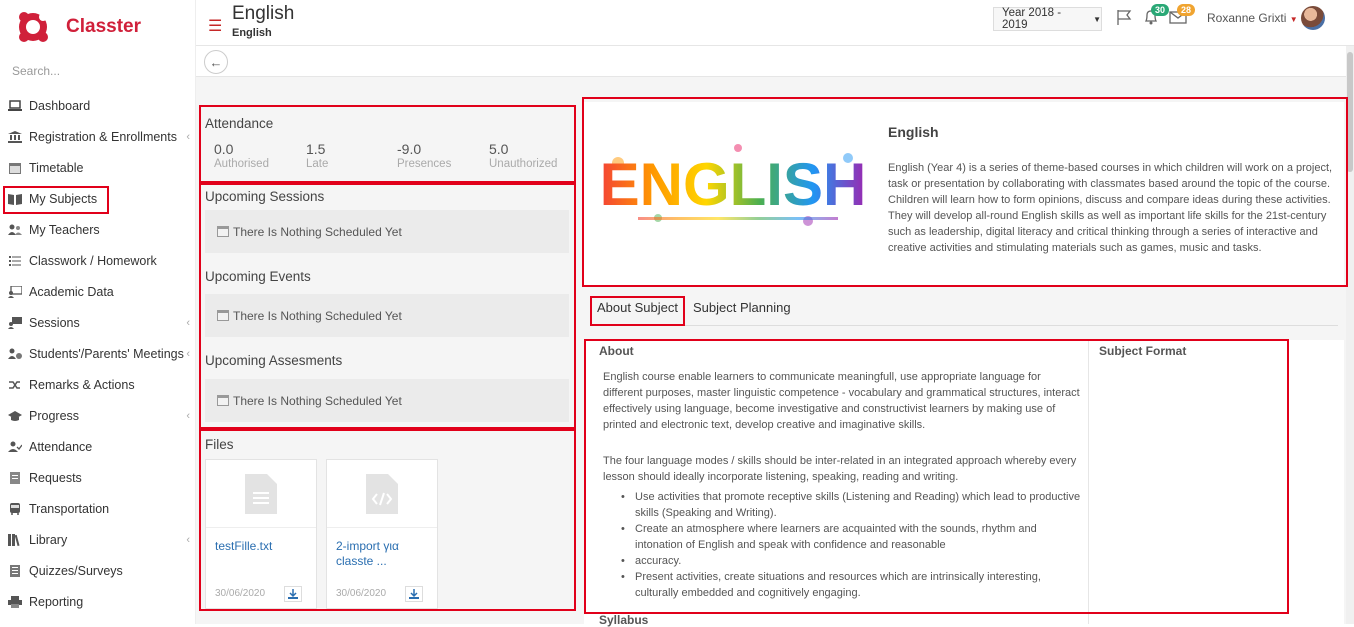 Image resolution: width=1354 pixels, height=627 pixels. I want to click on caret-down-icon: ▼, so click(1293, 19).